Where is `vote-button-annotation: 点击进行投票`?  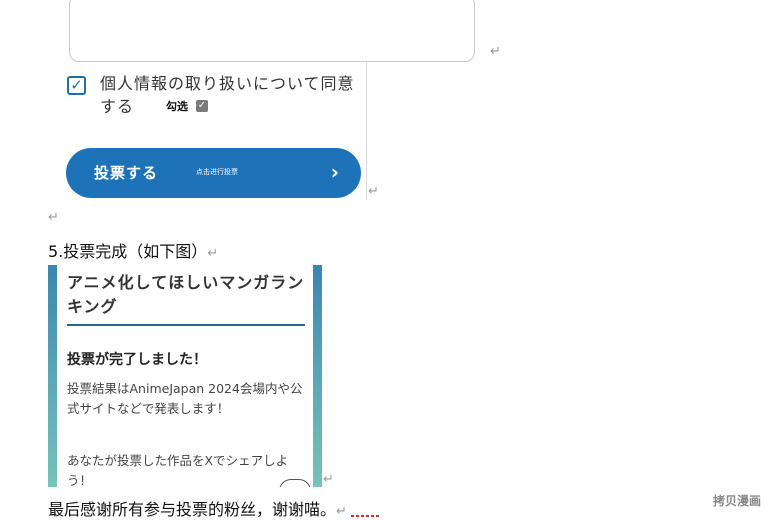
vote-button-annotation: 点击进行投票 is located at coordinates (217, 172).